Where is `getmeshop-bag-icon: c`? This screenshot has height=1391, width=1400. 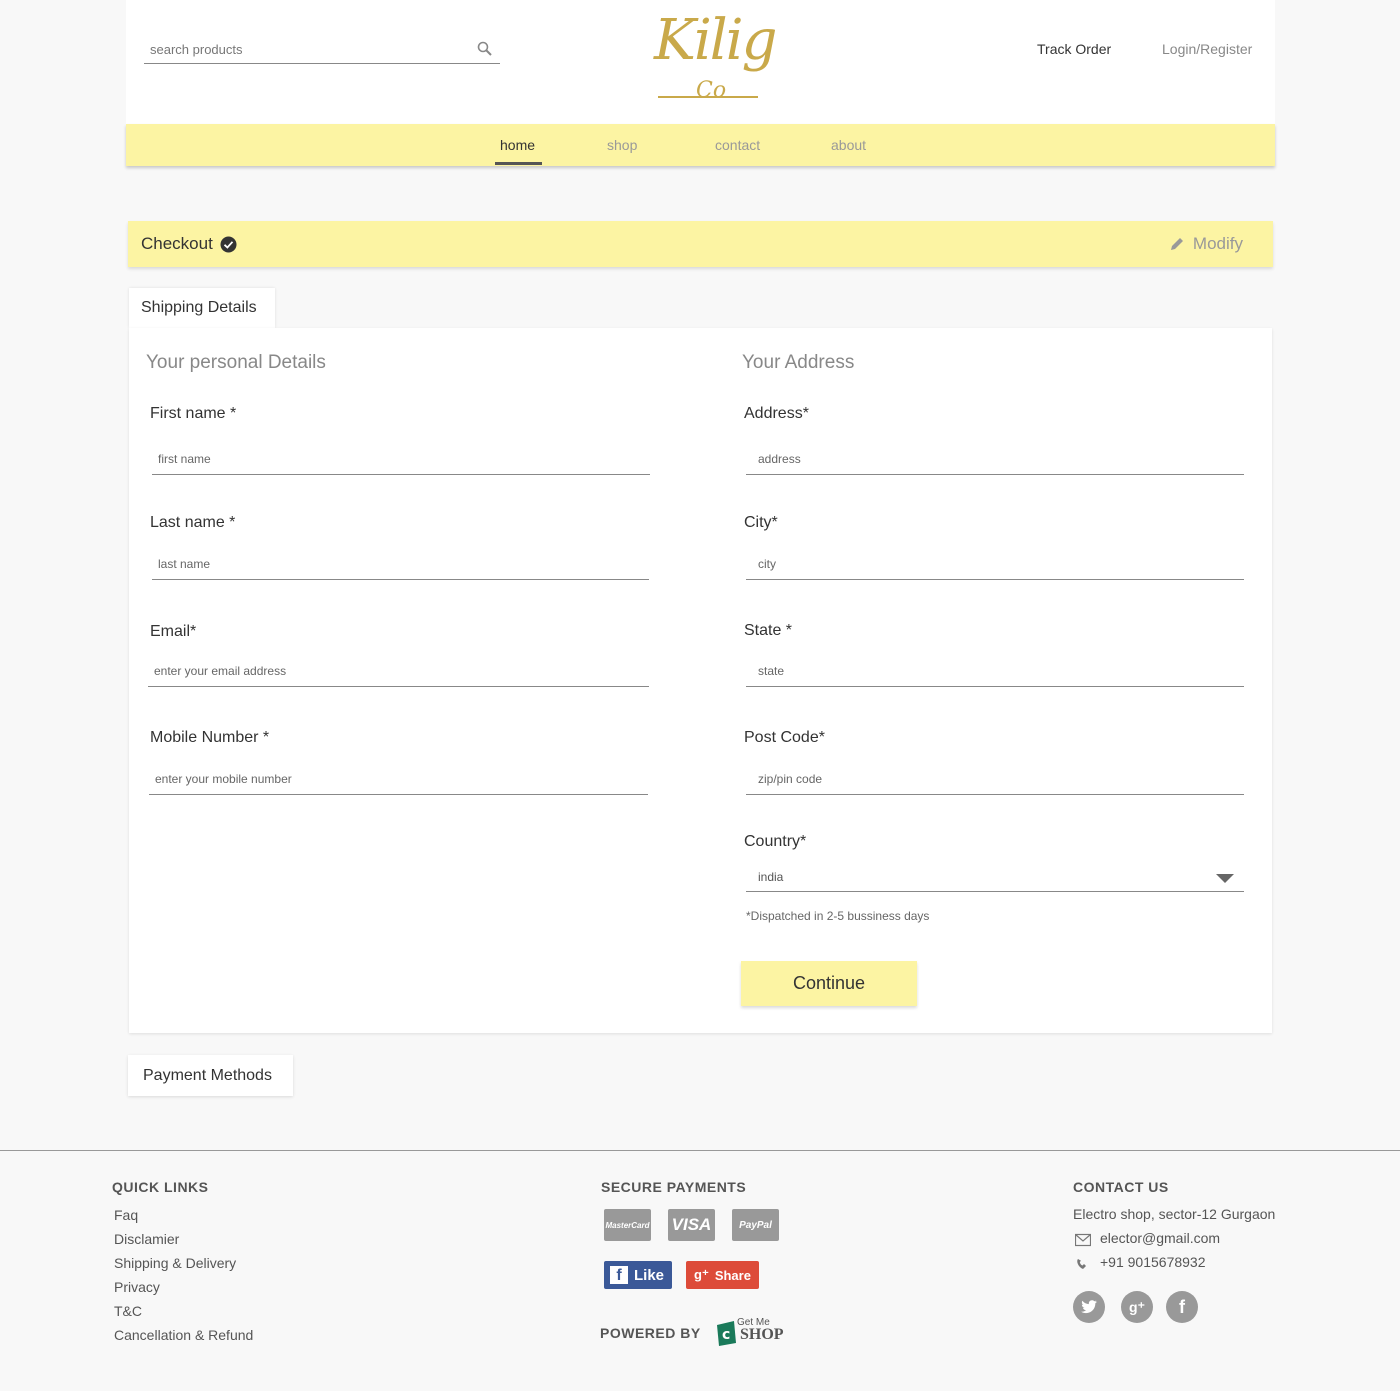
getmeshop-bag-icon: c is located at coordinates (726, 1333).